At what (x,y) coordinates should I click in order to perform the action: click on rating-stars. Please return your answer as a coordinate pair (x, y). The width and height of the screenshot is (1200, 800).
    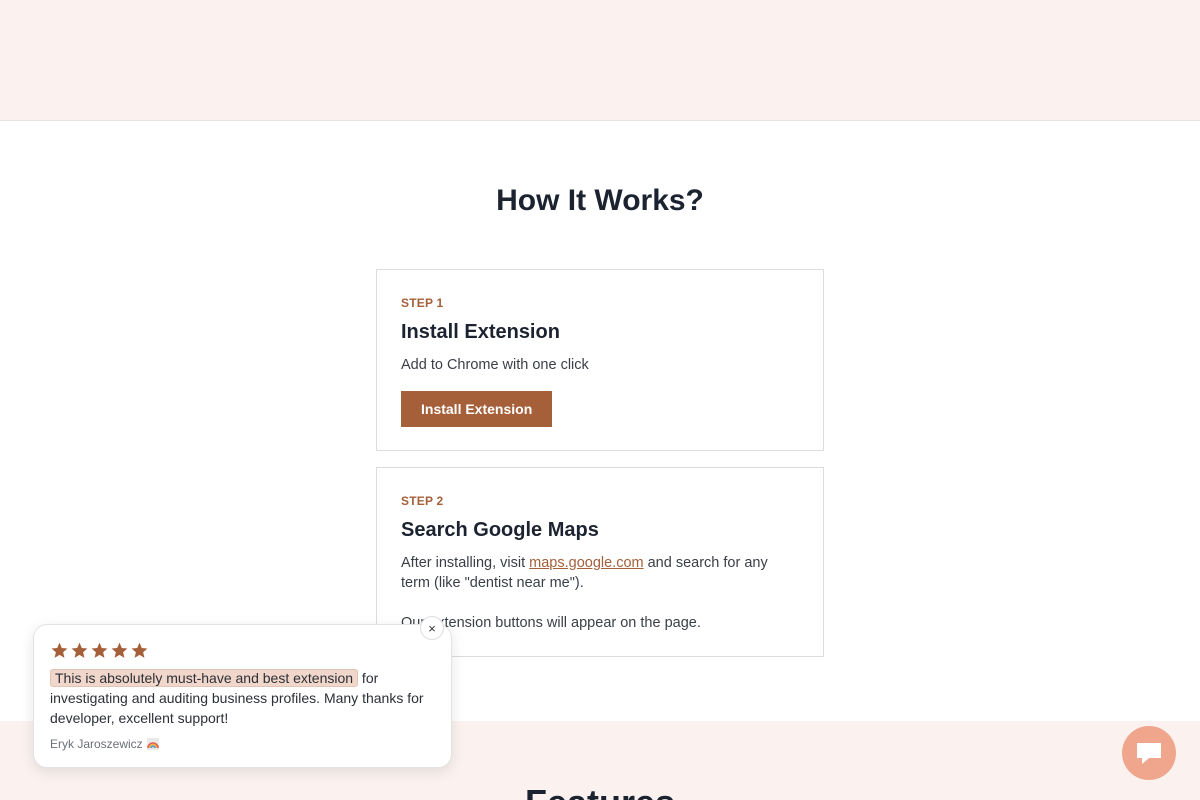
    Looking at the image, I should click on (242, 651).